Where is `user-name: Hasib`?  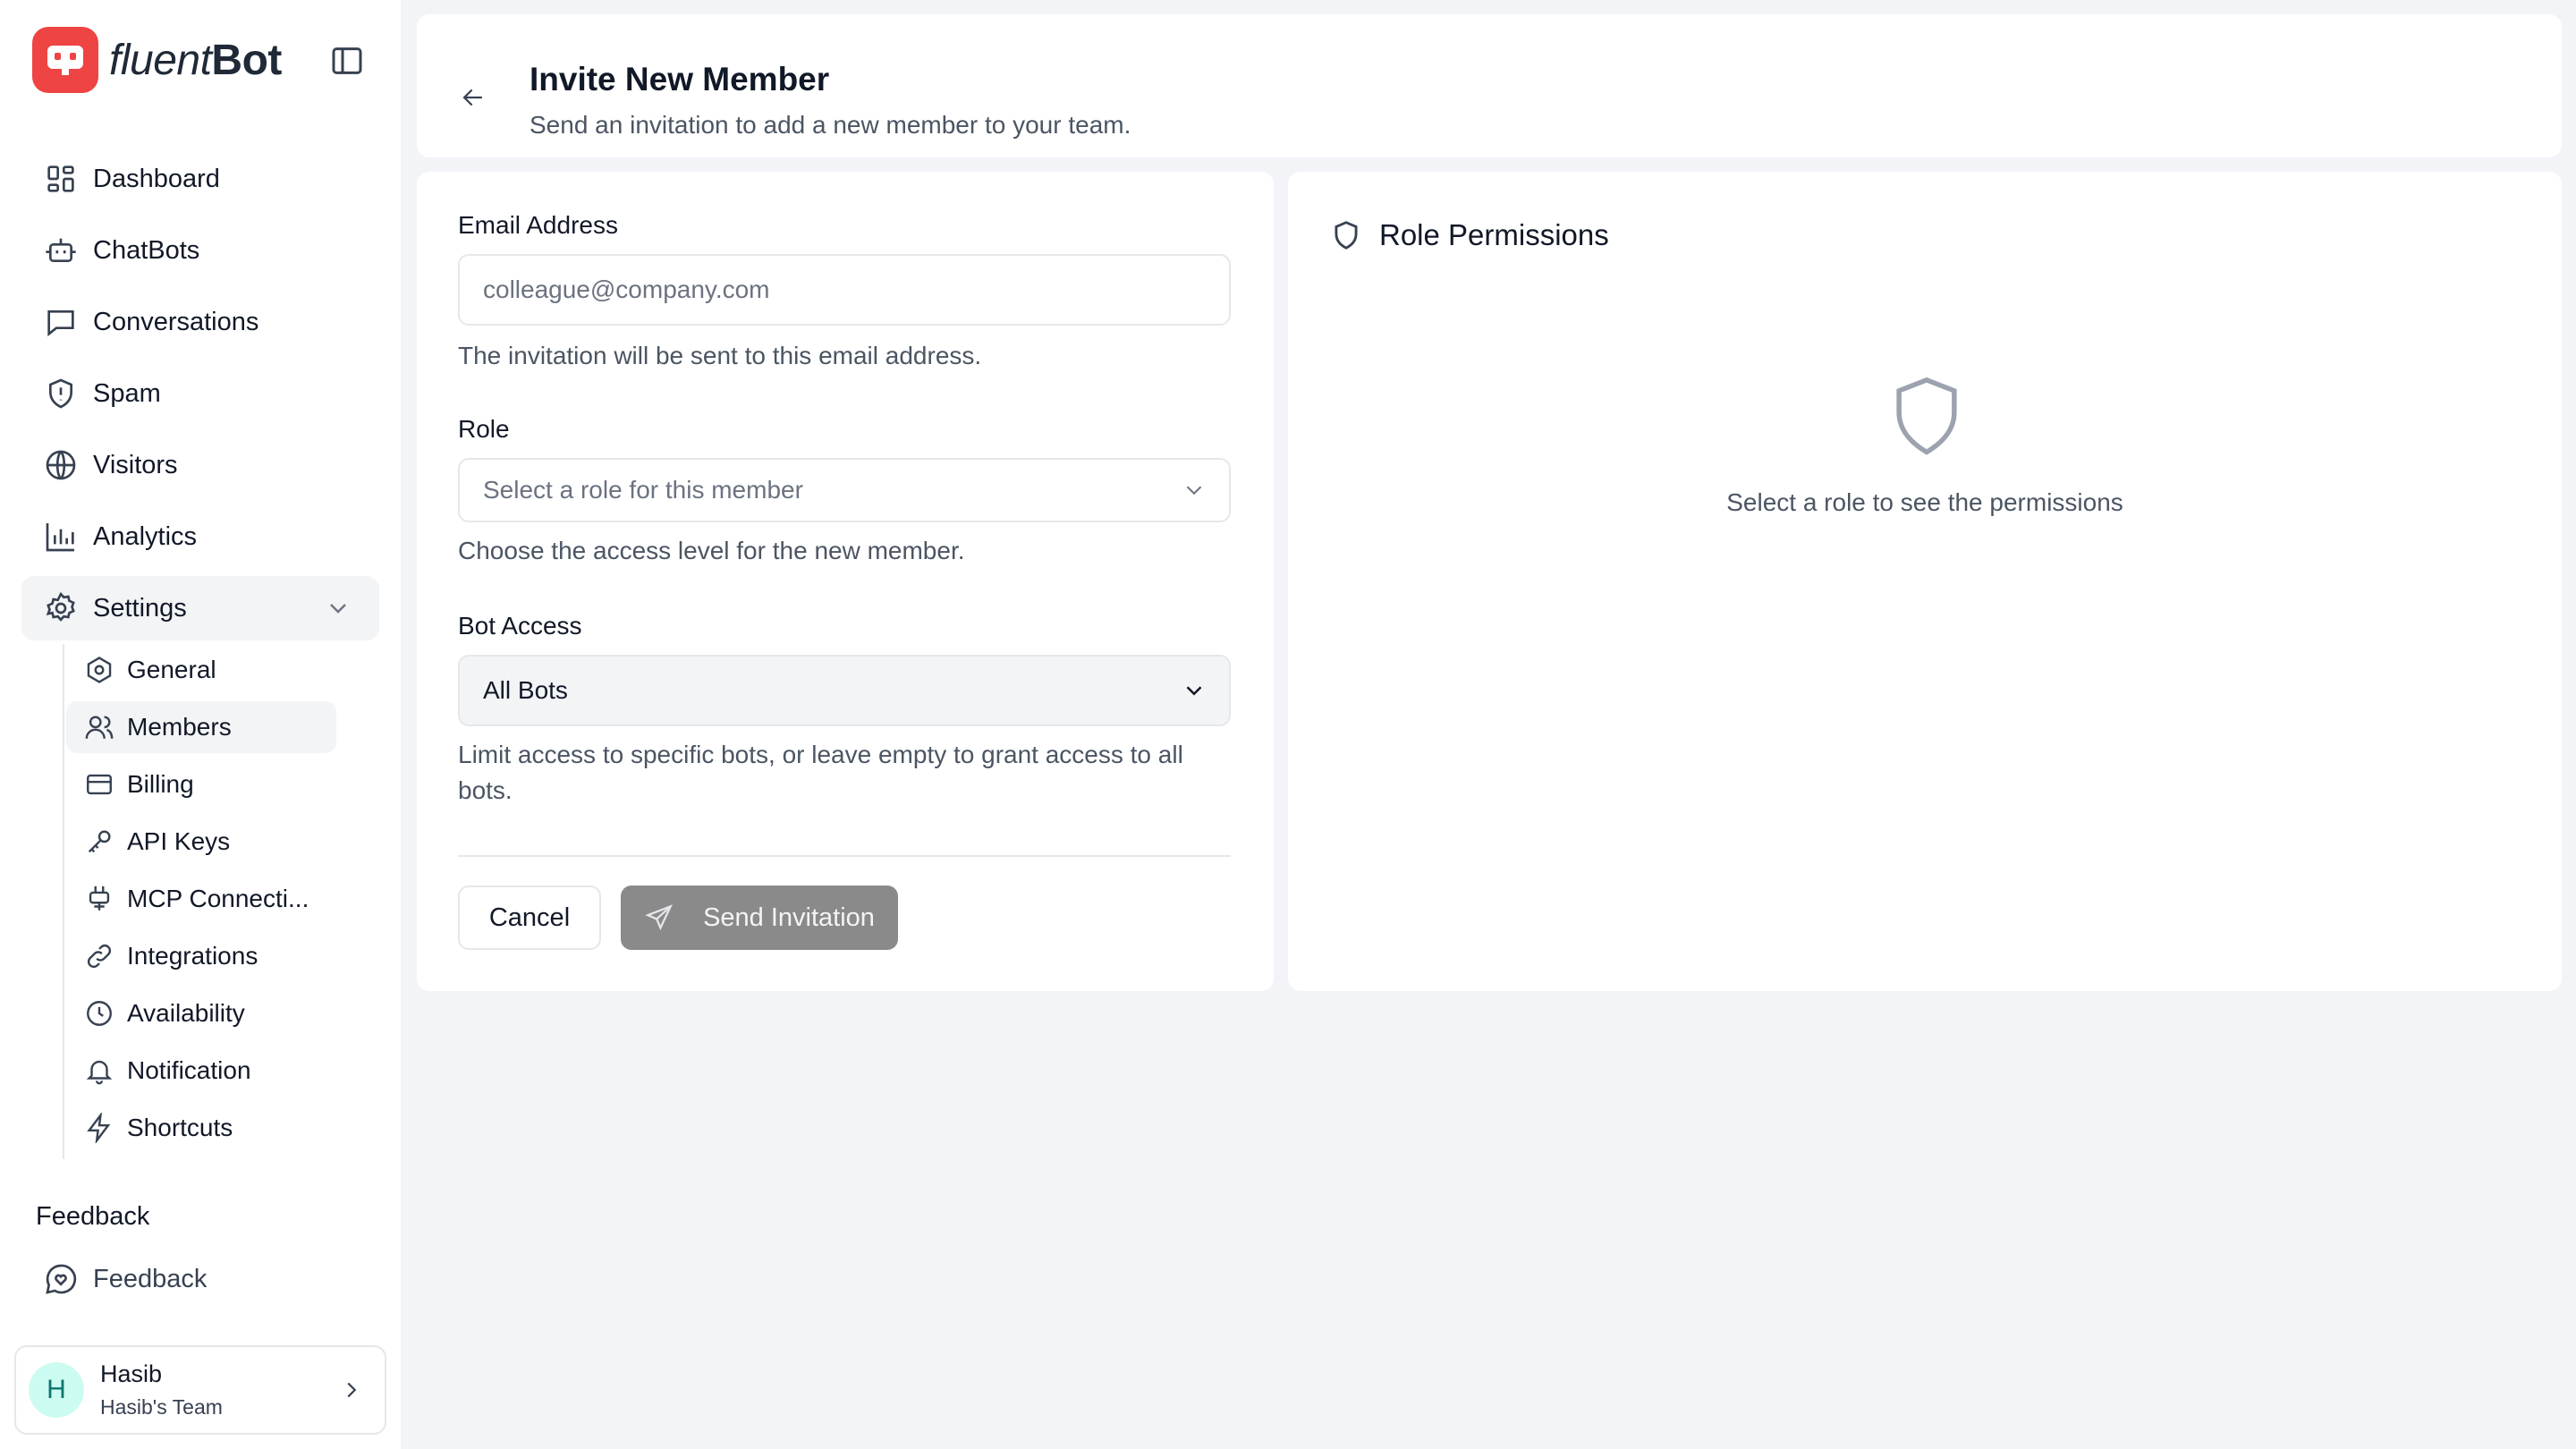 user-name: Hasib is located at coordinates (131, 1373).